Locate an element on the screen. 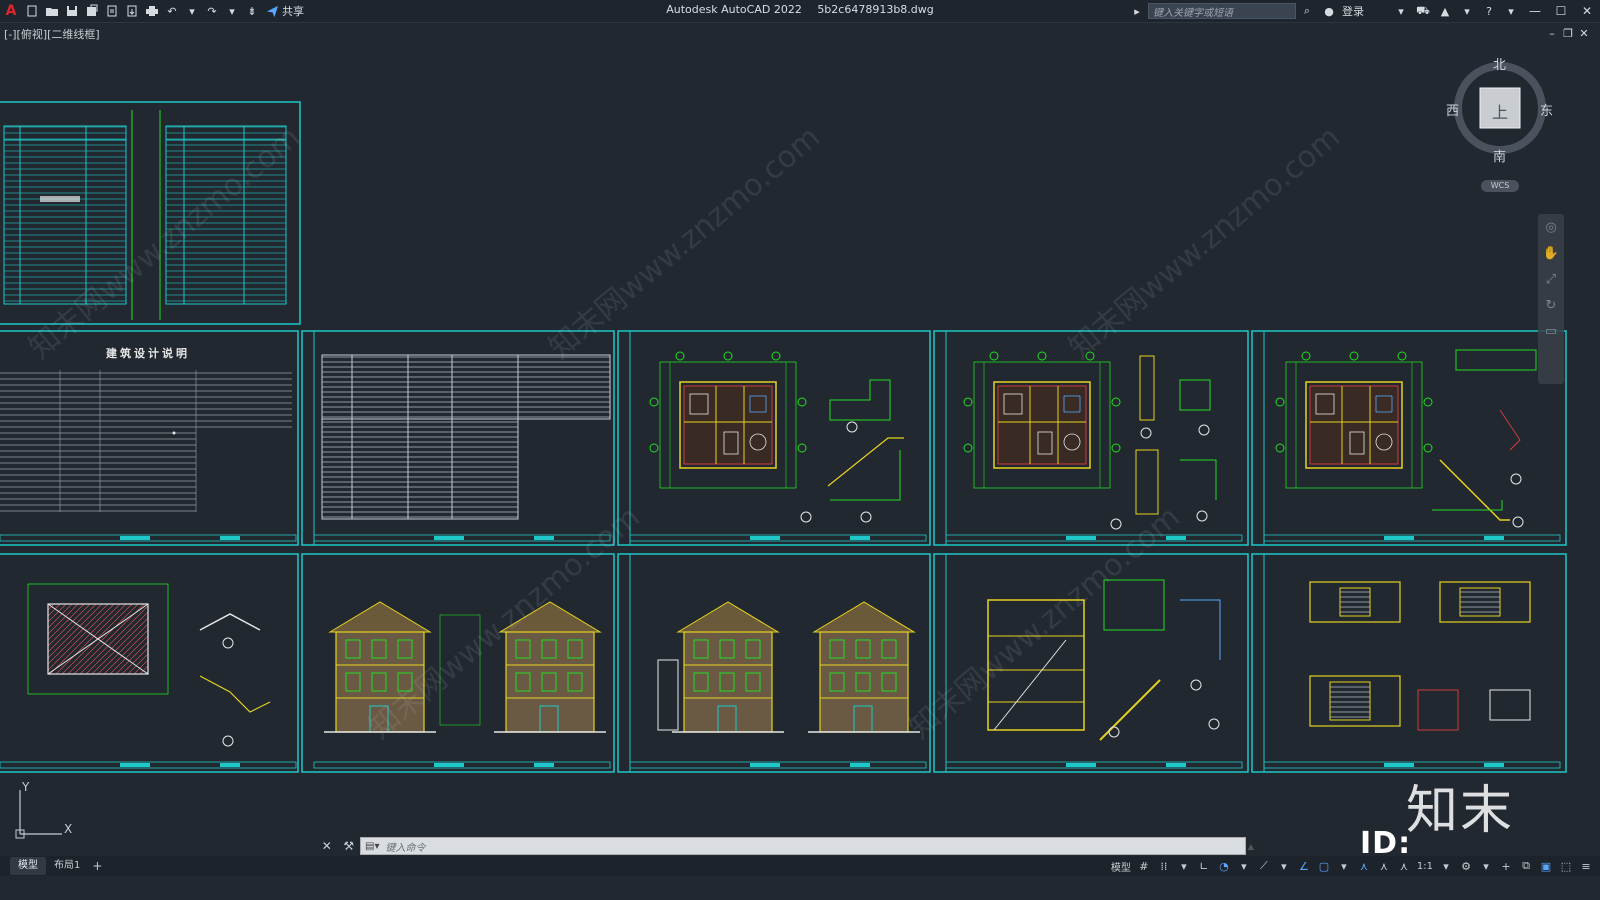 The width and height of the screenshot is (1600, 900). orbit-icon: ↻ is located at coordinates (1551, 305).